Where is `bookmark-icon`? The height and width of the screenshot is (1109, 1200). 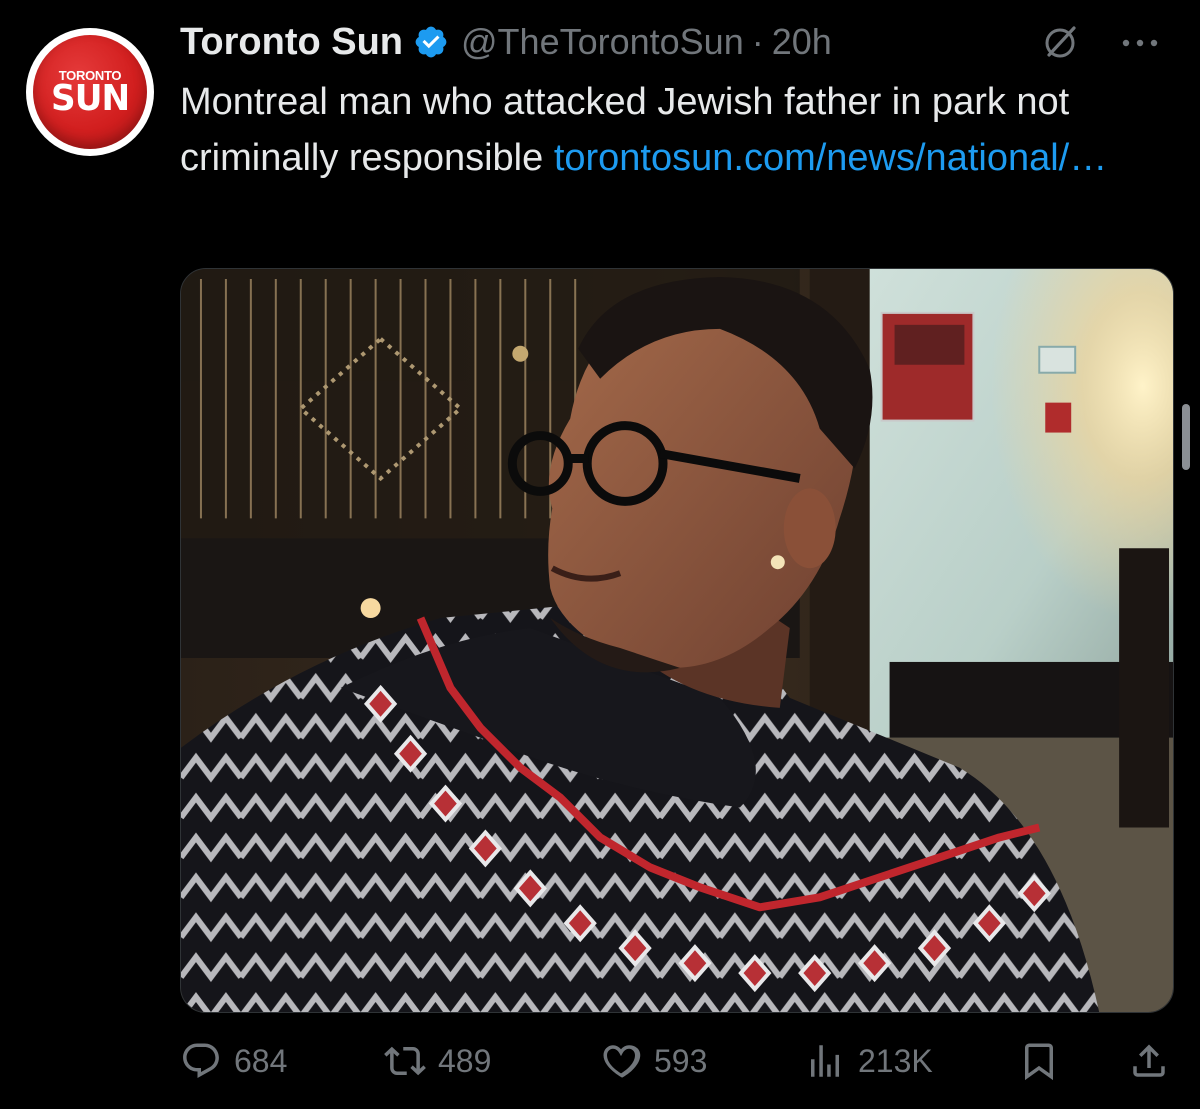
bookmark-icon is located at coordinates (1039, 1062).